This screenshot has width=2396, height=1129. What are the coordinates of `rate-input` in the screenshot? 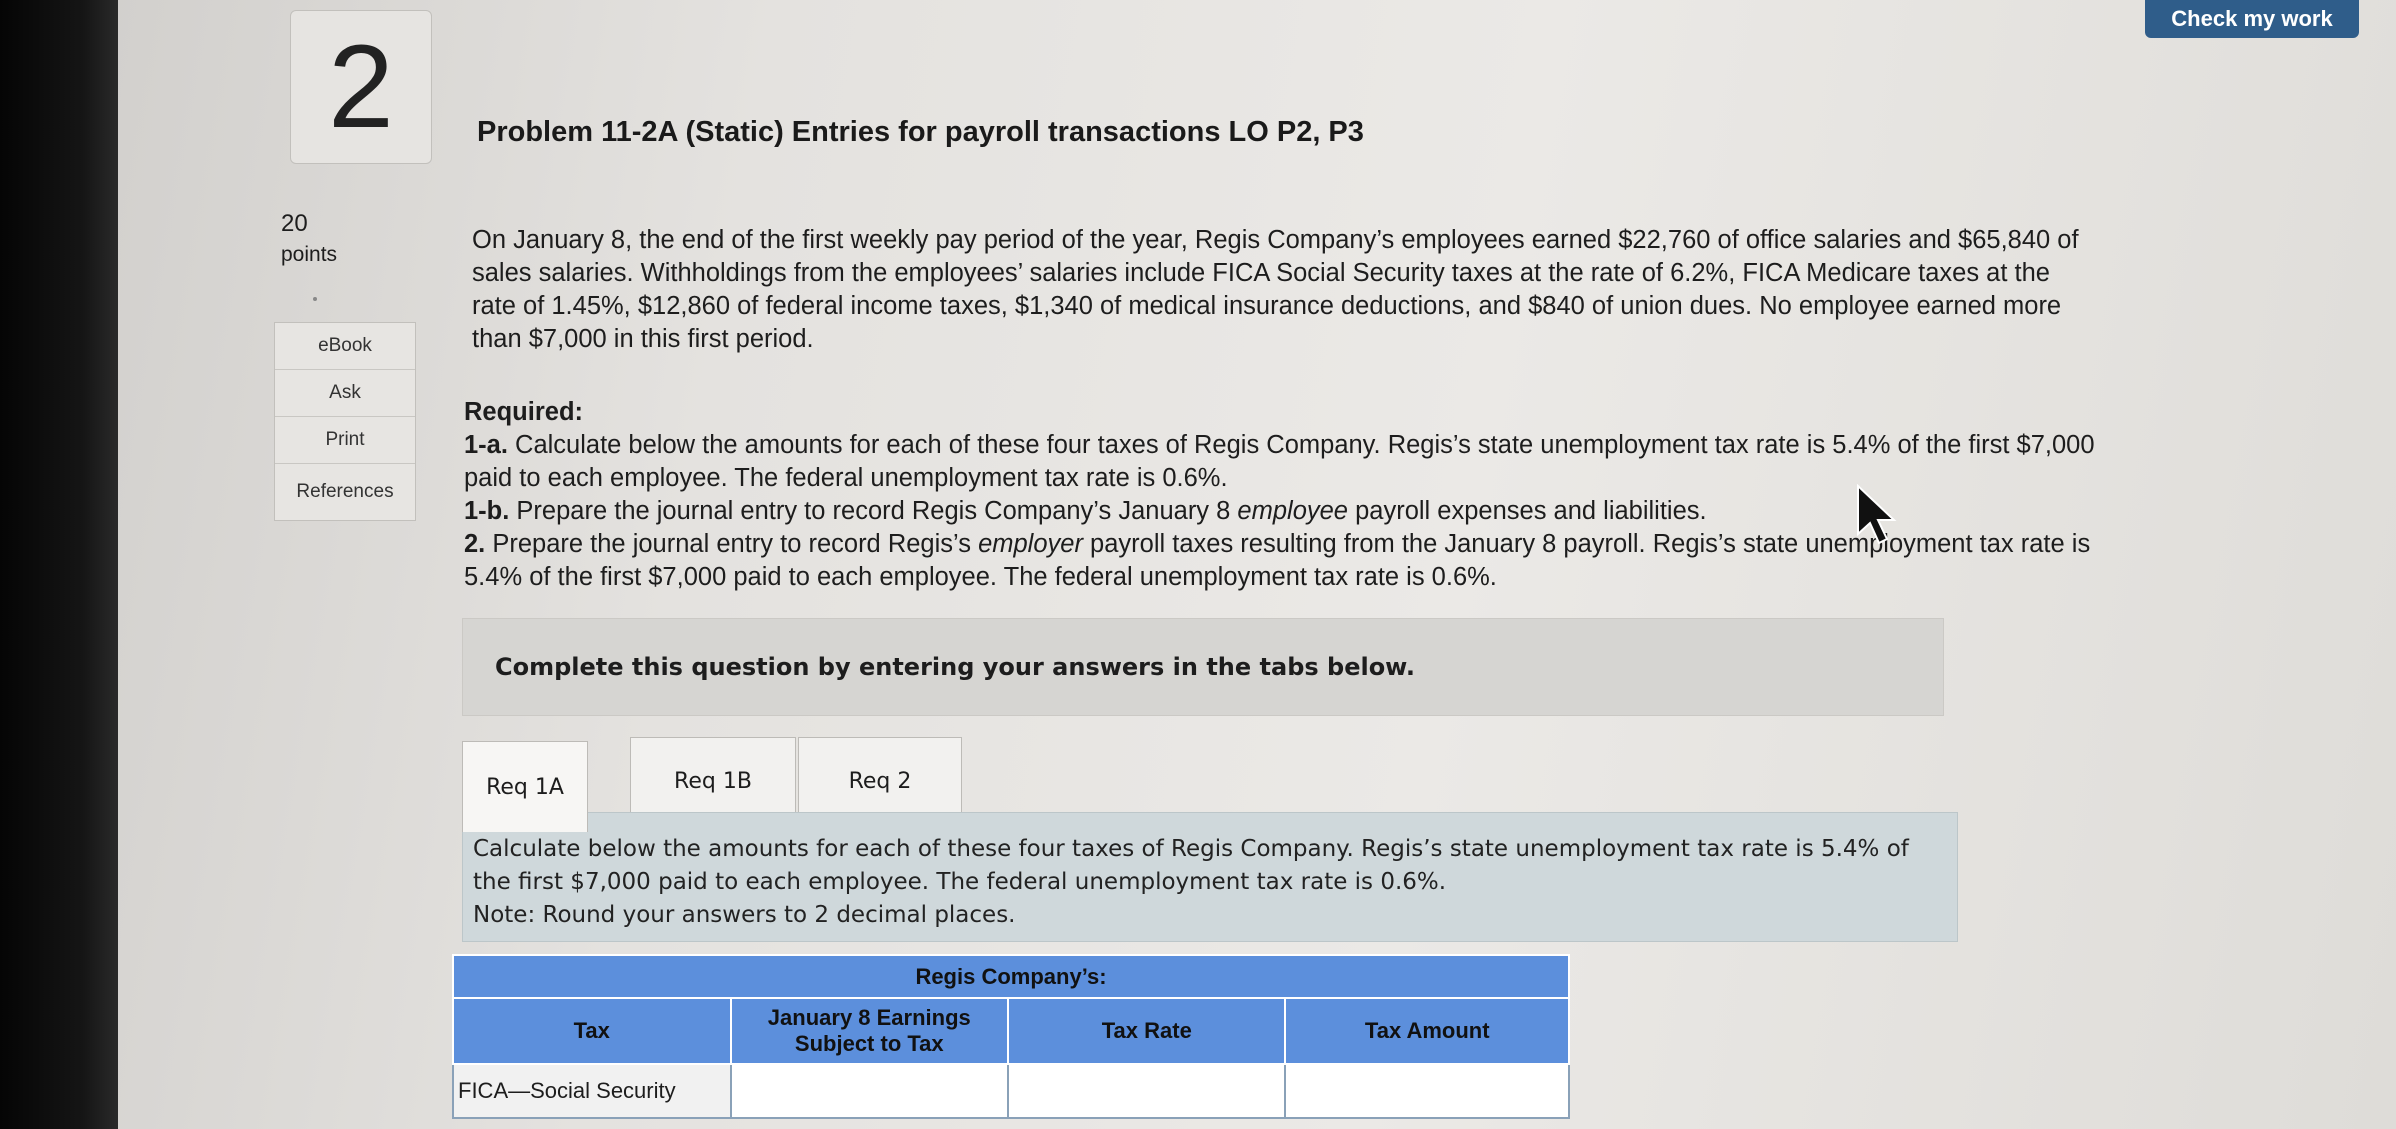 It's located at (1149, 1091).